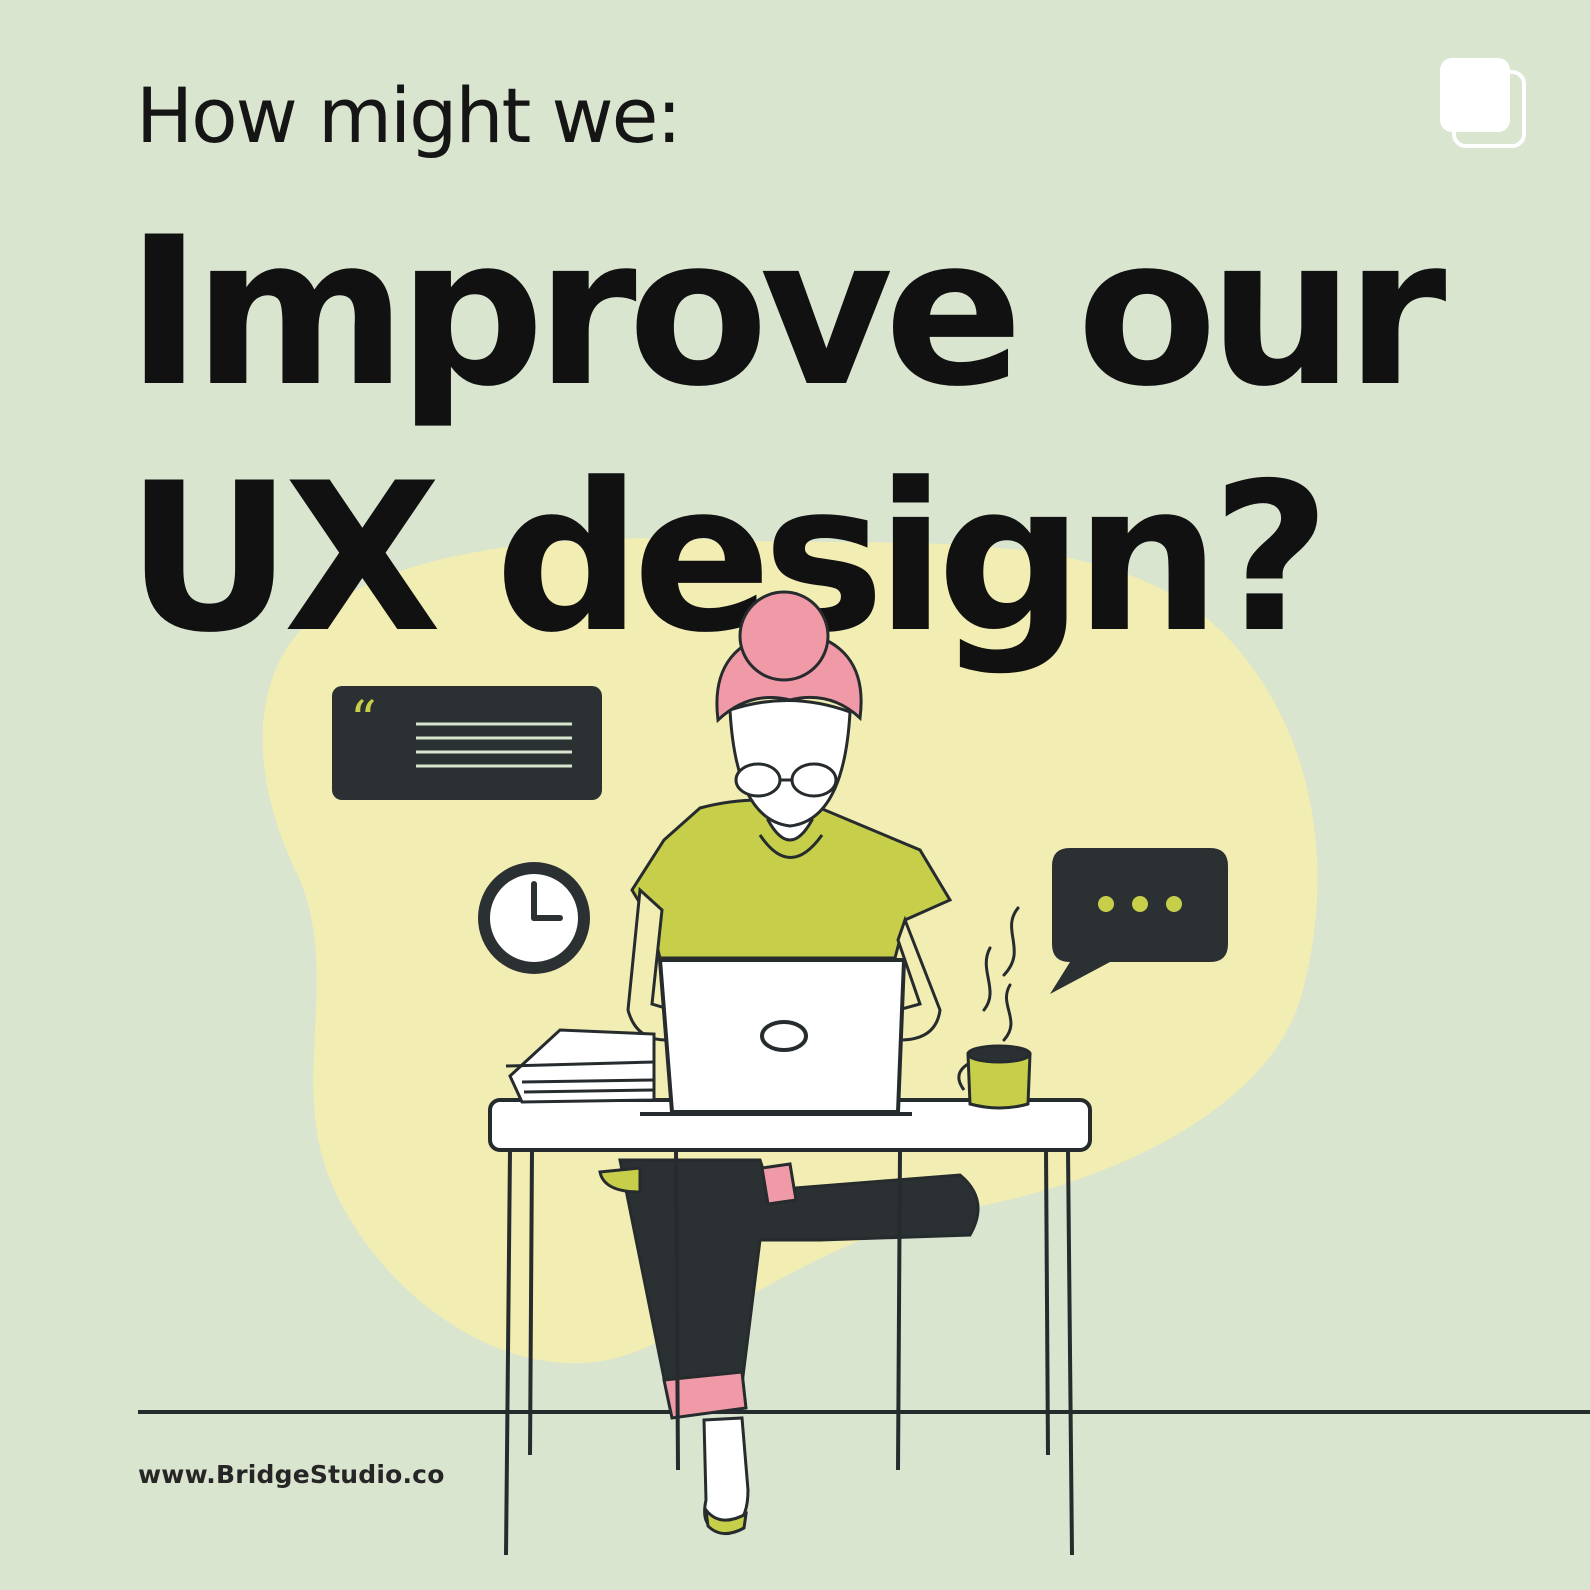 Image resolution: width=1590 pixels, height=1590 pixels. I want to click on coffee-mug-icon, so click(994, 1077).